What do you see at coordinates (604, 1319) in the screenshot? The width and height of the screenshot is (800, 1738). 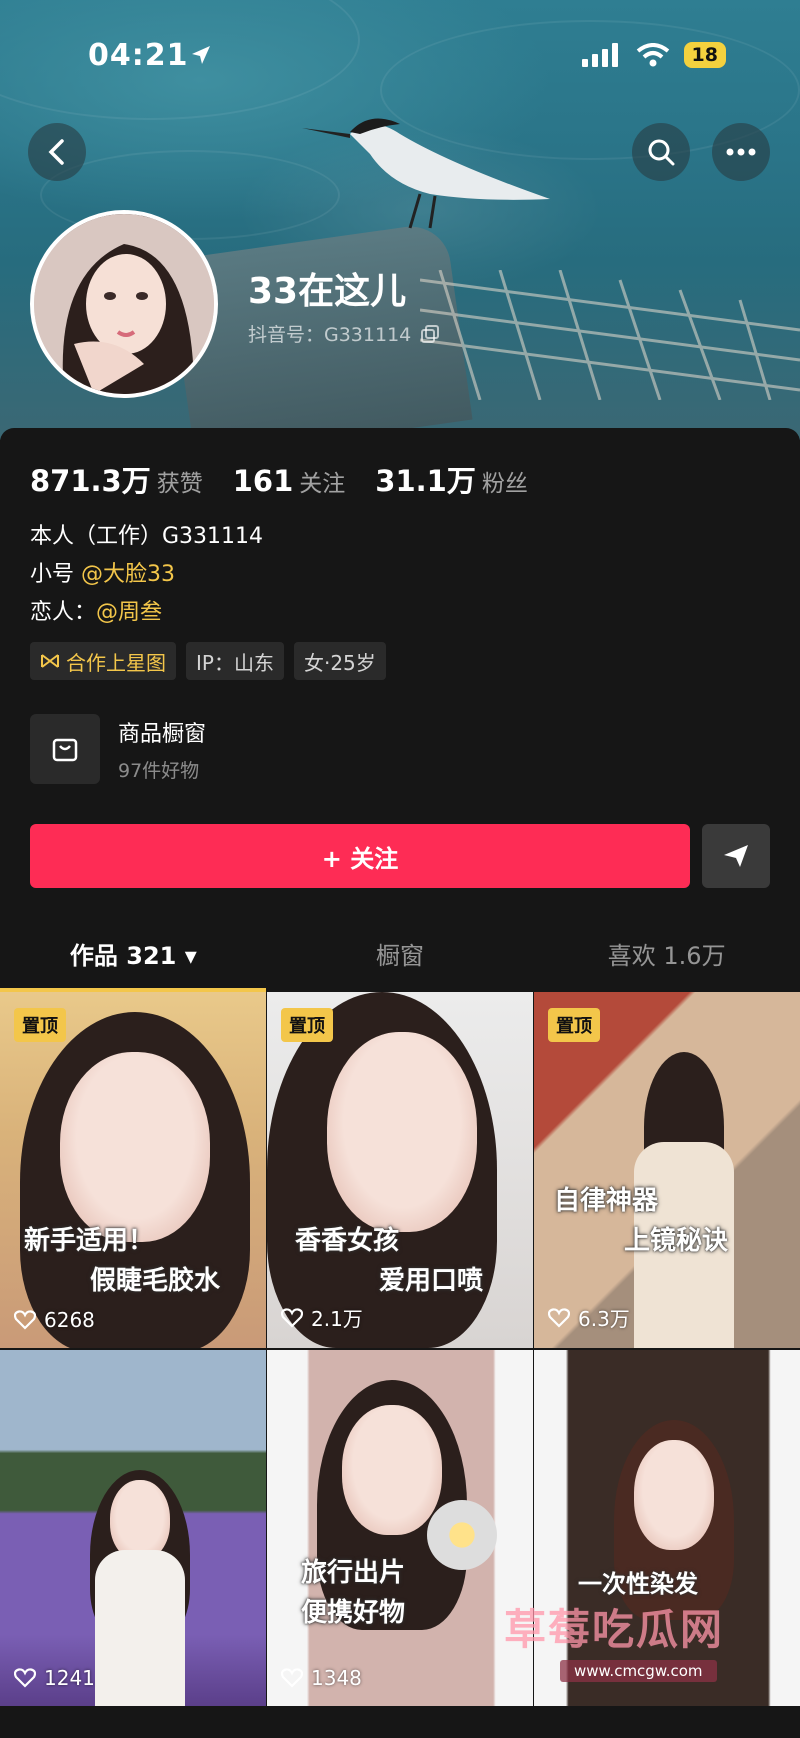 I see `likes-count: 6.3万` at bounding box center [604, 1319].